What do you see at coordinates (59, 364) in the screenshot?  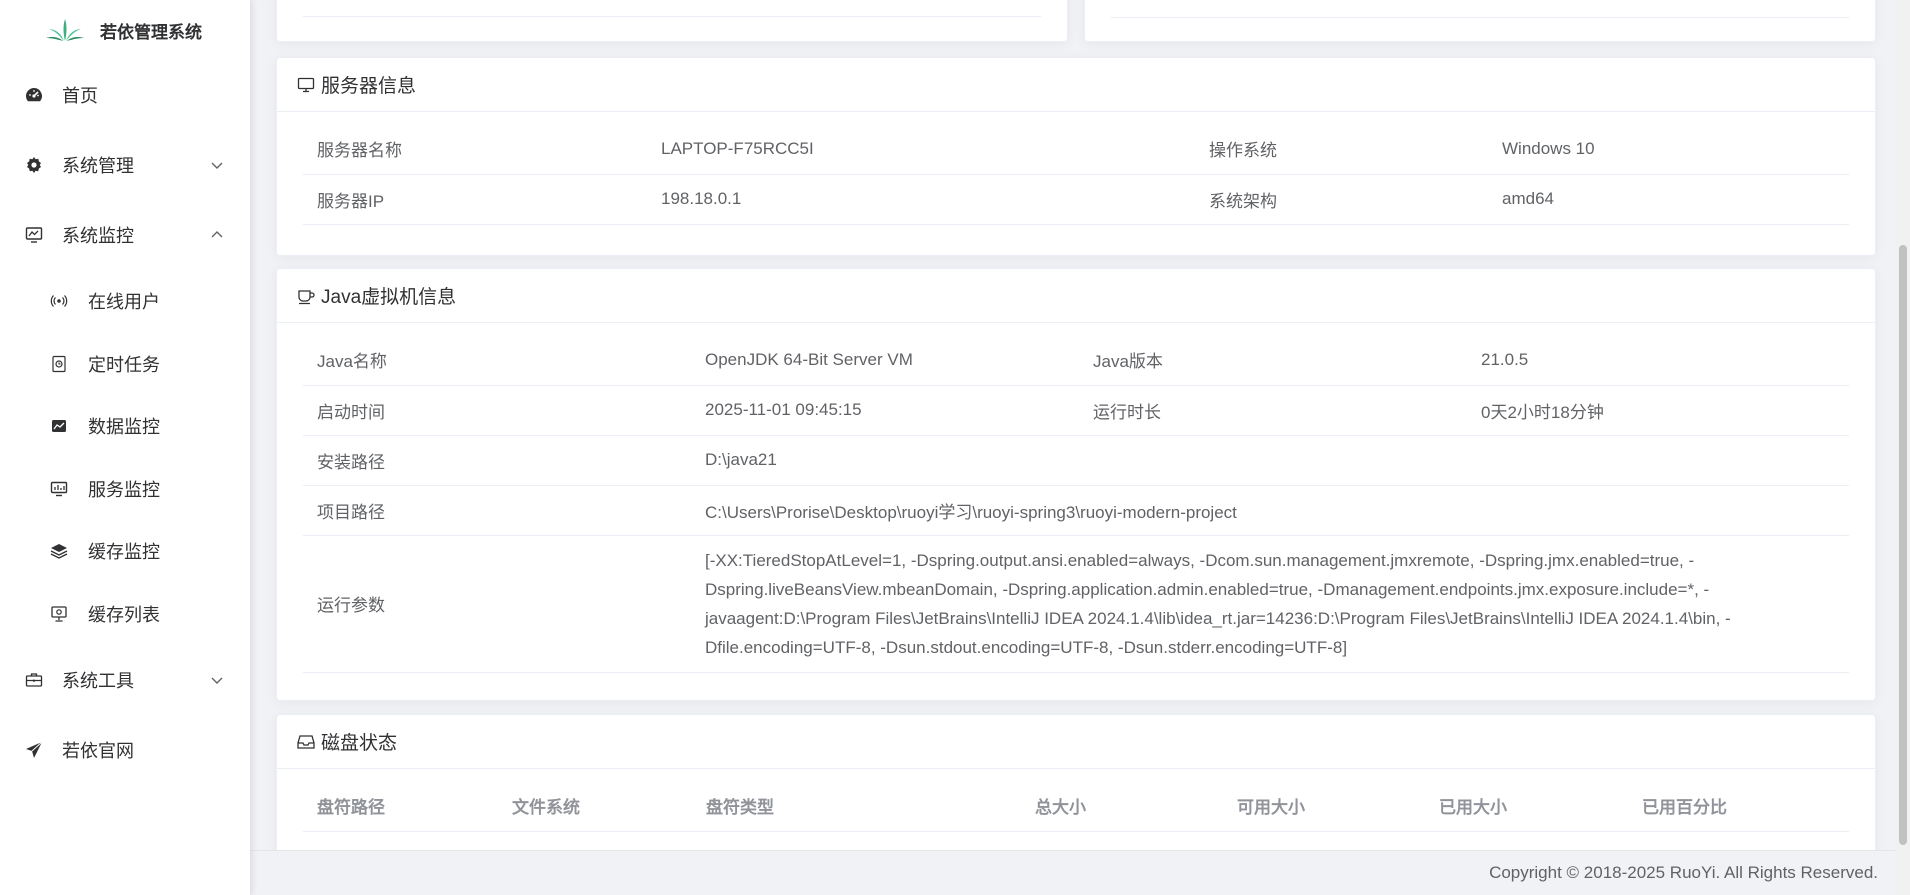 I see `job-icon` at bounding box center [59, 364].